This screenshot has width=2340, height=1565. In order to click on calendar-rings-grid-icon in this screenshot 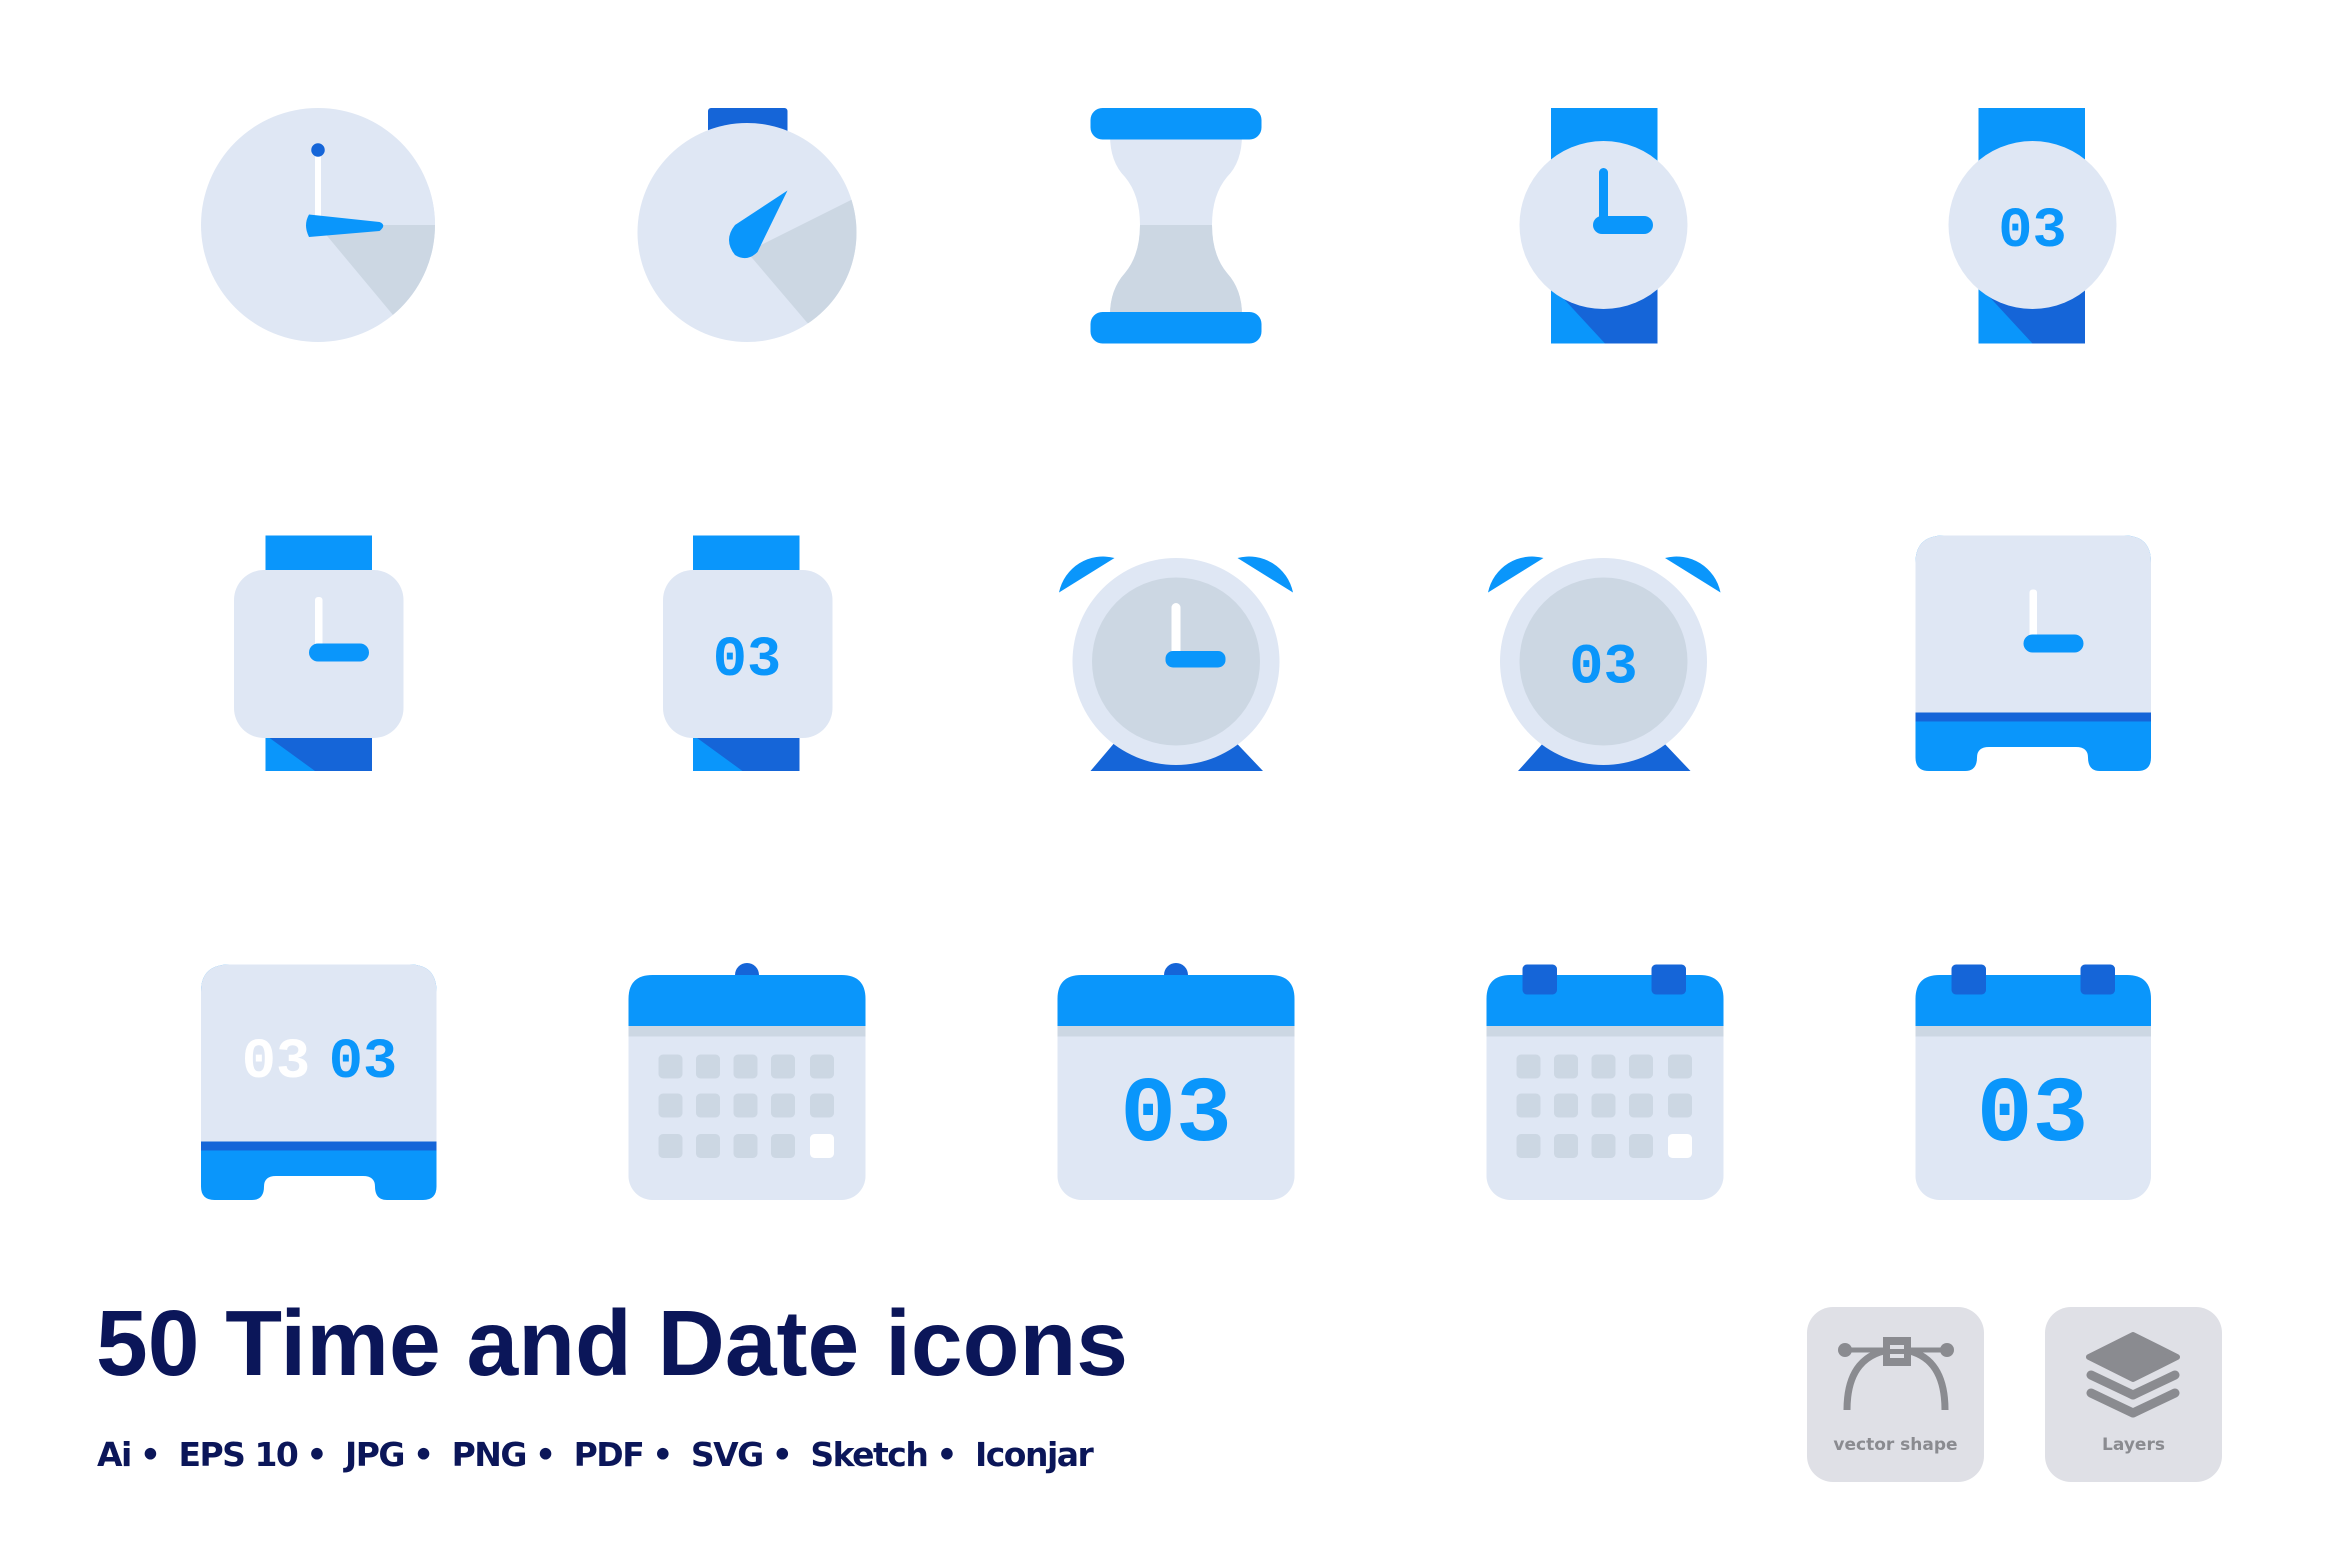, I will do `click(1605, 1082)`.